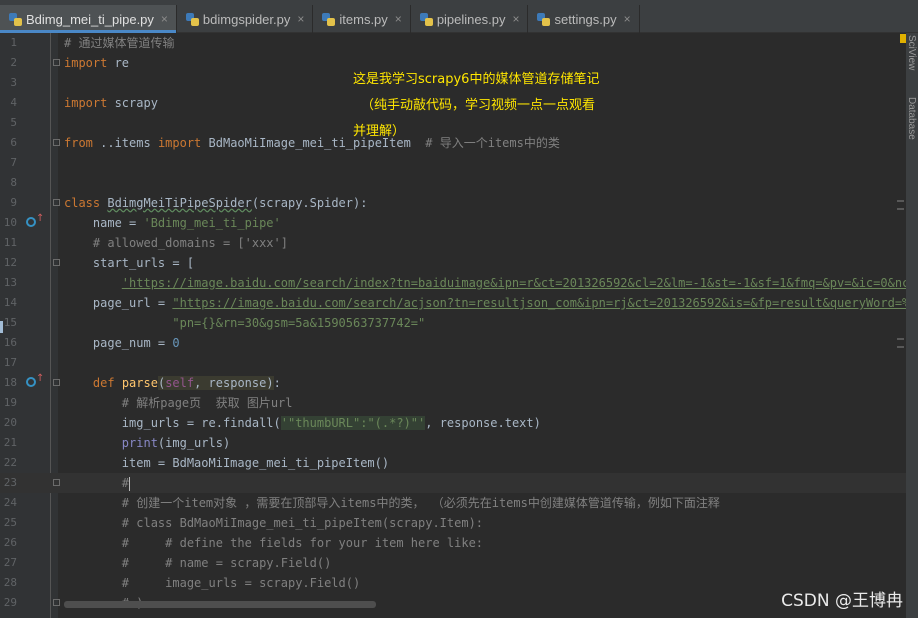 The height and width of the screenshot is (618, 918). What do you see at coordinates (453, 563) in the screenshot?
I see `code-line: 27 # # name = scrapy.Field()` at bounding box center [453, 563].